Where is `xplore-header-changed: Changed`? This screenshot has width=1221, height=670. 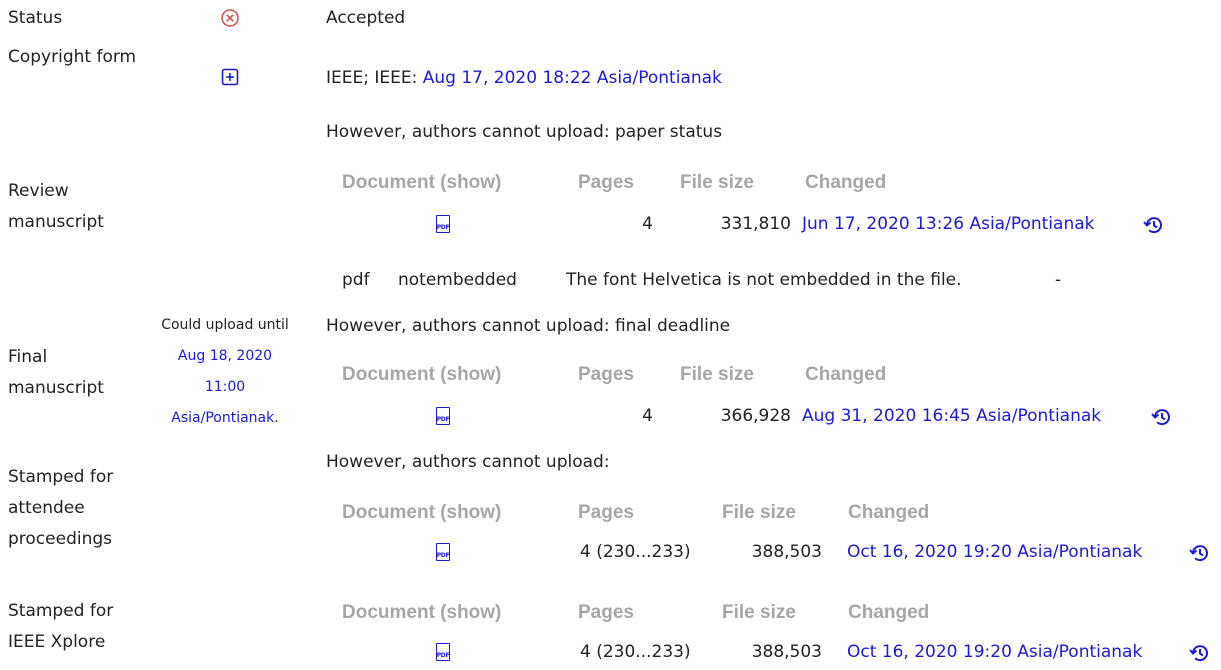 xplore-header-changed: Changed is located at coordinates (889, 612).